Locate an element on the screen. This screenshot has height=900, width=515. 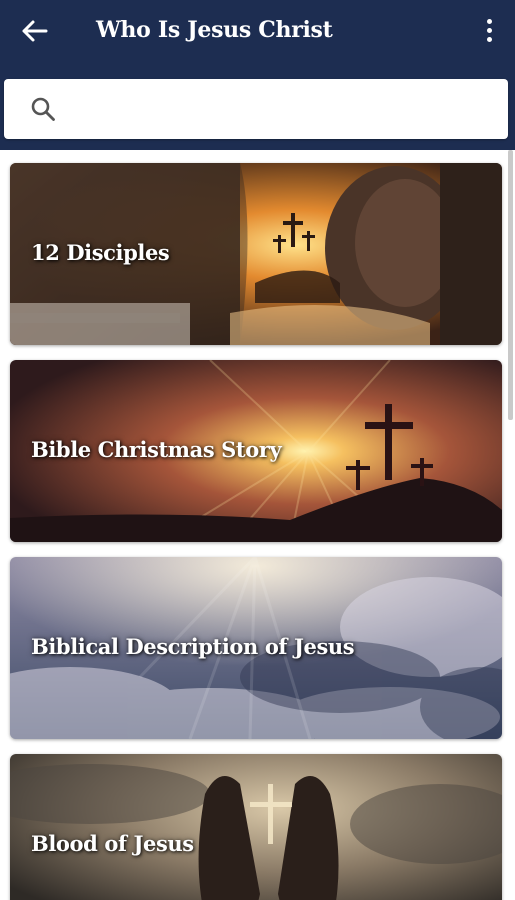
arrow-left-icon is located at coordinates (35, 31).